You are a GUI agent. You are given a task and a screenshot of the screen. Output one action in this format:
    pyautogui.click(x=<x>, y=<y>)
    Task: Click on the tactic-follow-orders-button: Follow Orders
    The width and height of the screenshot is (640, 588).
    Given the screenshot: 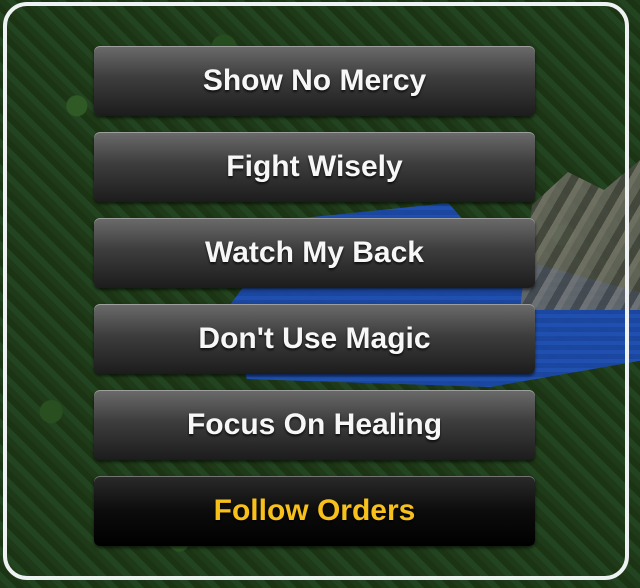 What is the action you would take?
    pyautogui.click(x=314, y=511)
    